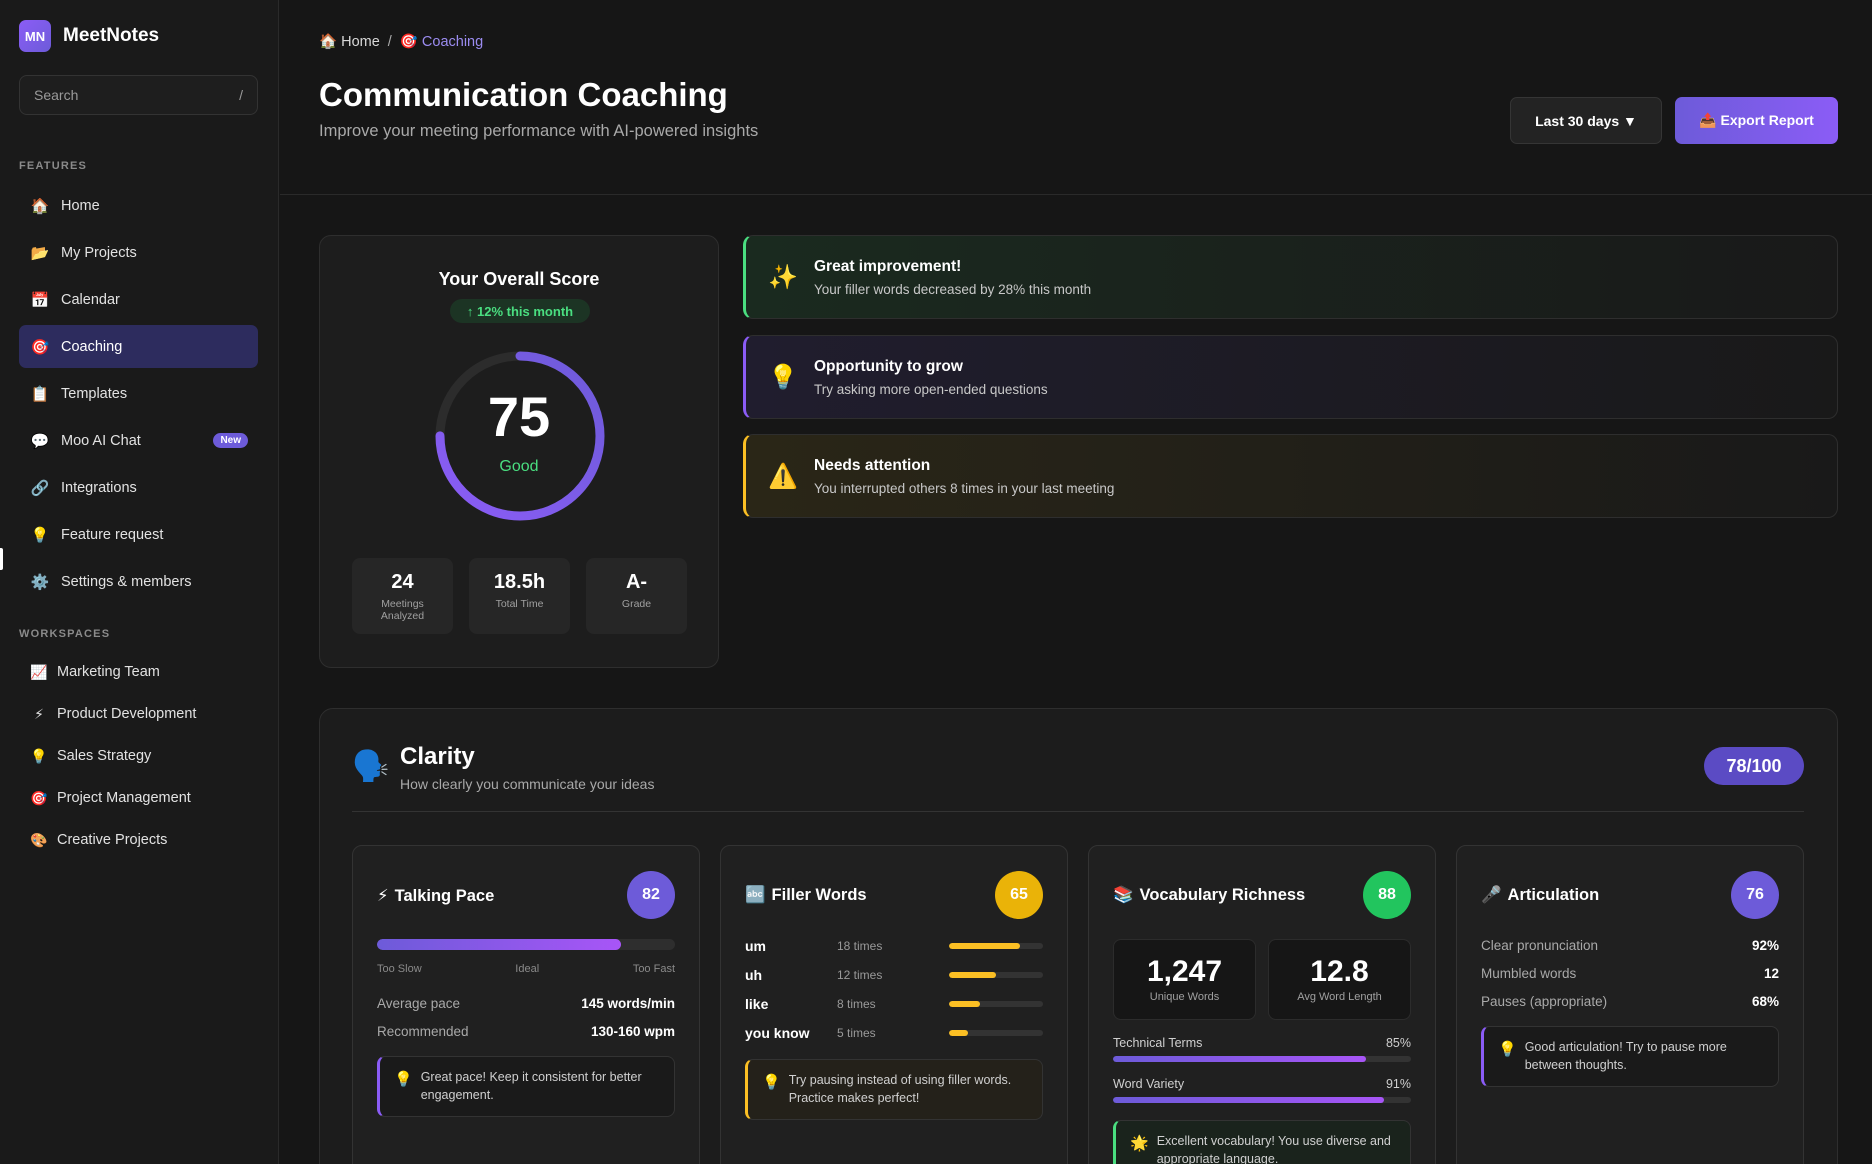 The image size is (1872, 1164). Describe the element at coordinates (111, 35) in the screenshot. I see `brand-name: MeetNotes` at that location.